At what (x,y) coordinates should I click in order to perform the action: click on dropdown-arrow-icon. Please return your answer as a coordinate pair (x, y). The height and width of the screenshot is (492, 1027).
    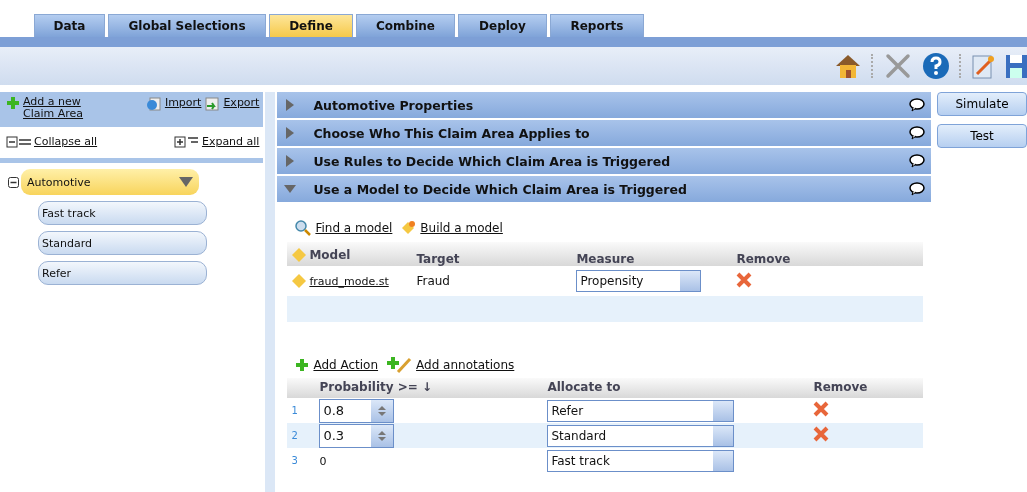
    Looking at the image, I should click on (186, 182).